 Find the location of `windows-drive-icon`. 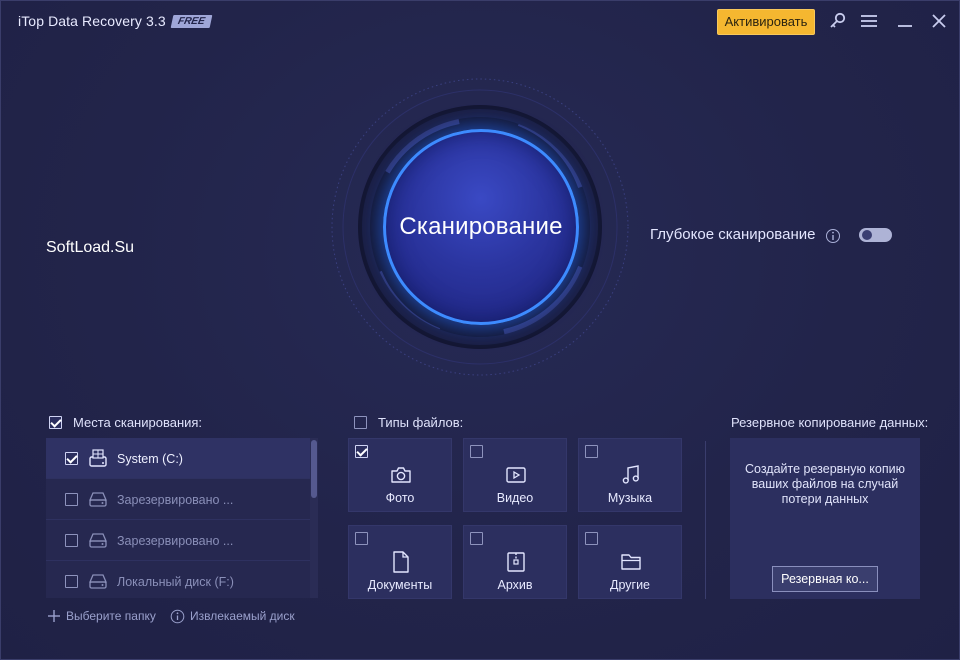

windows-drive-icon is located at coordinates (98, 458).